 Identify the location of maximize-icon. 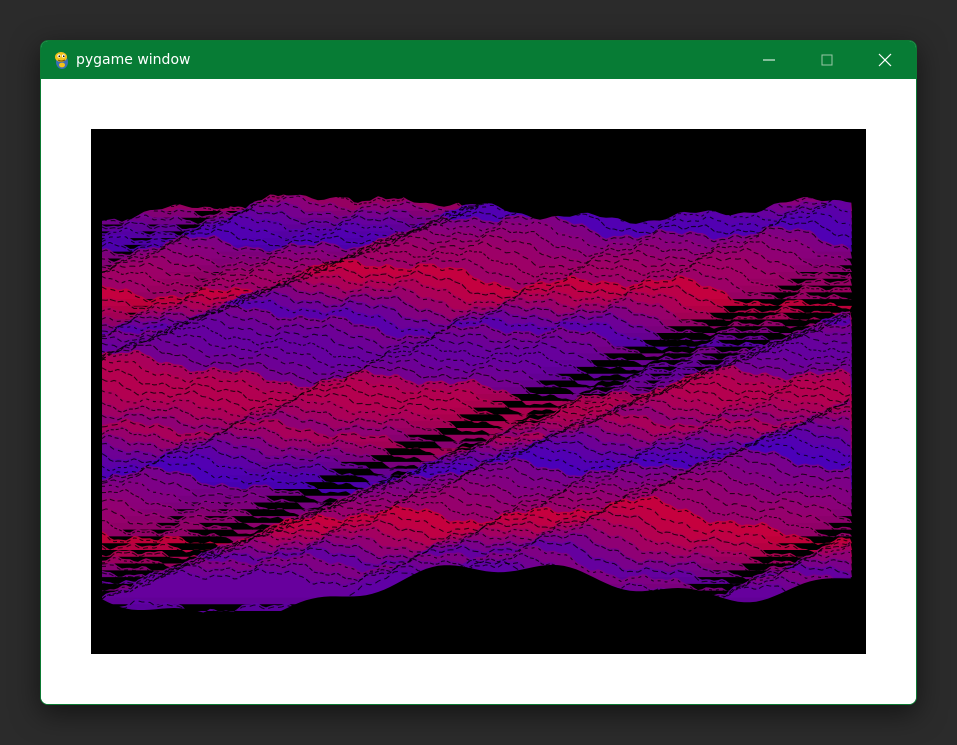
(827, 60).